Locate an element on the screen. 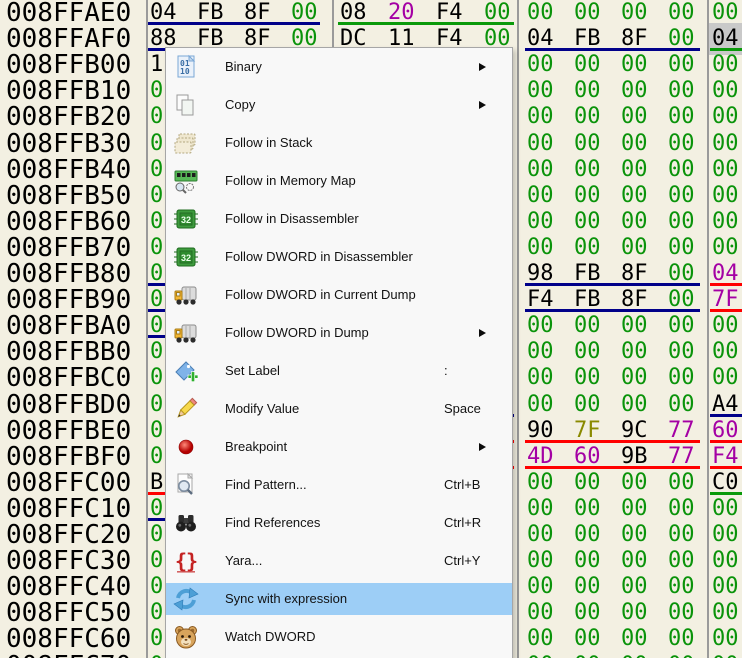 This screenshot has width=742, height=658. address-label: 008FFB50 is located at coordinates (68, 196).